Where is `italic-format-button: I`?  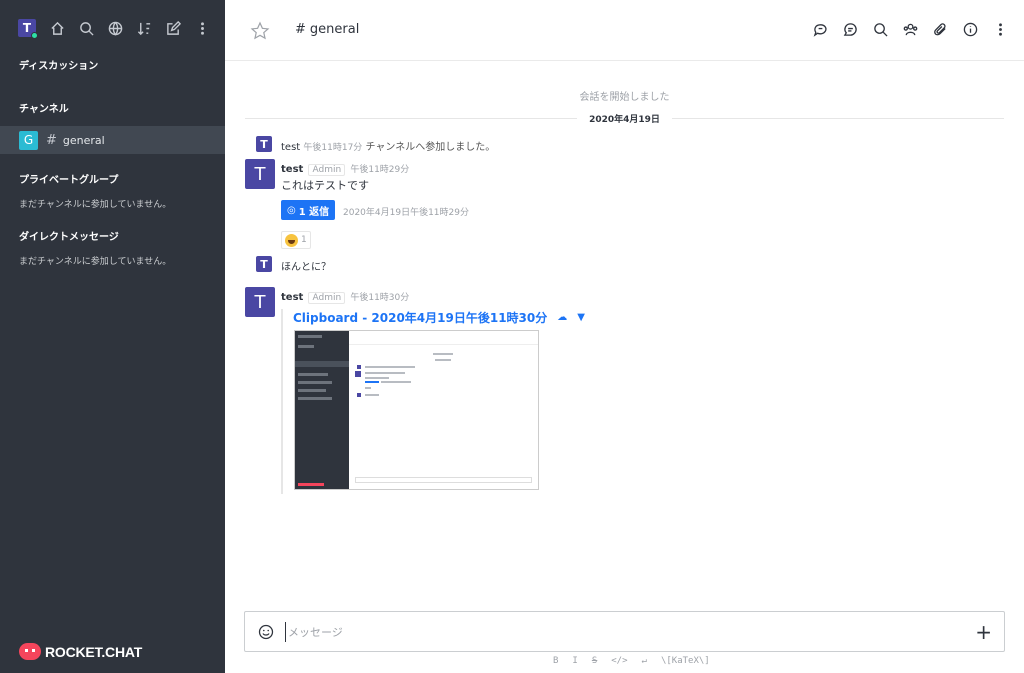 italic-format-button: I is located at coordinates (574, 661).